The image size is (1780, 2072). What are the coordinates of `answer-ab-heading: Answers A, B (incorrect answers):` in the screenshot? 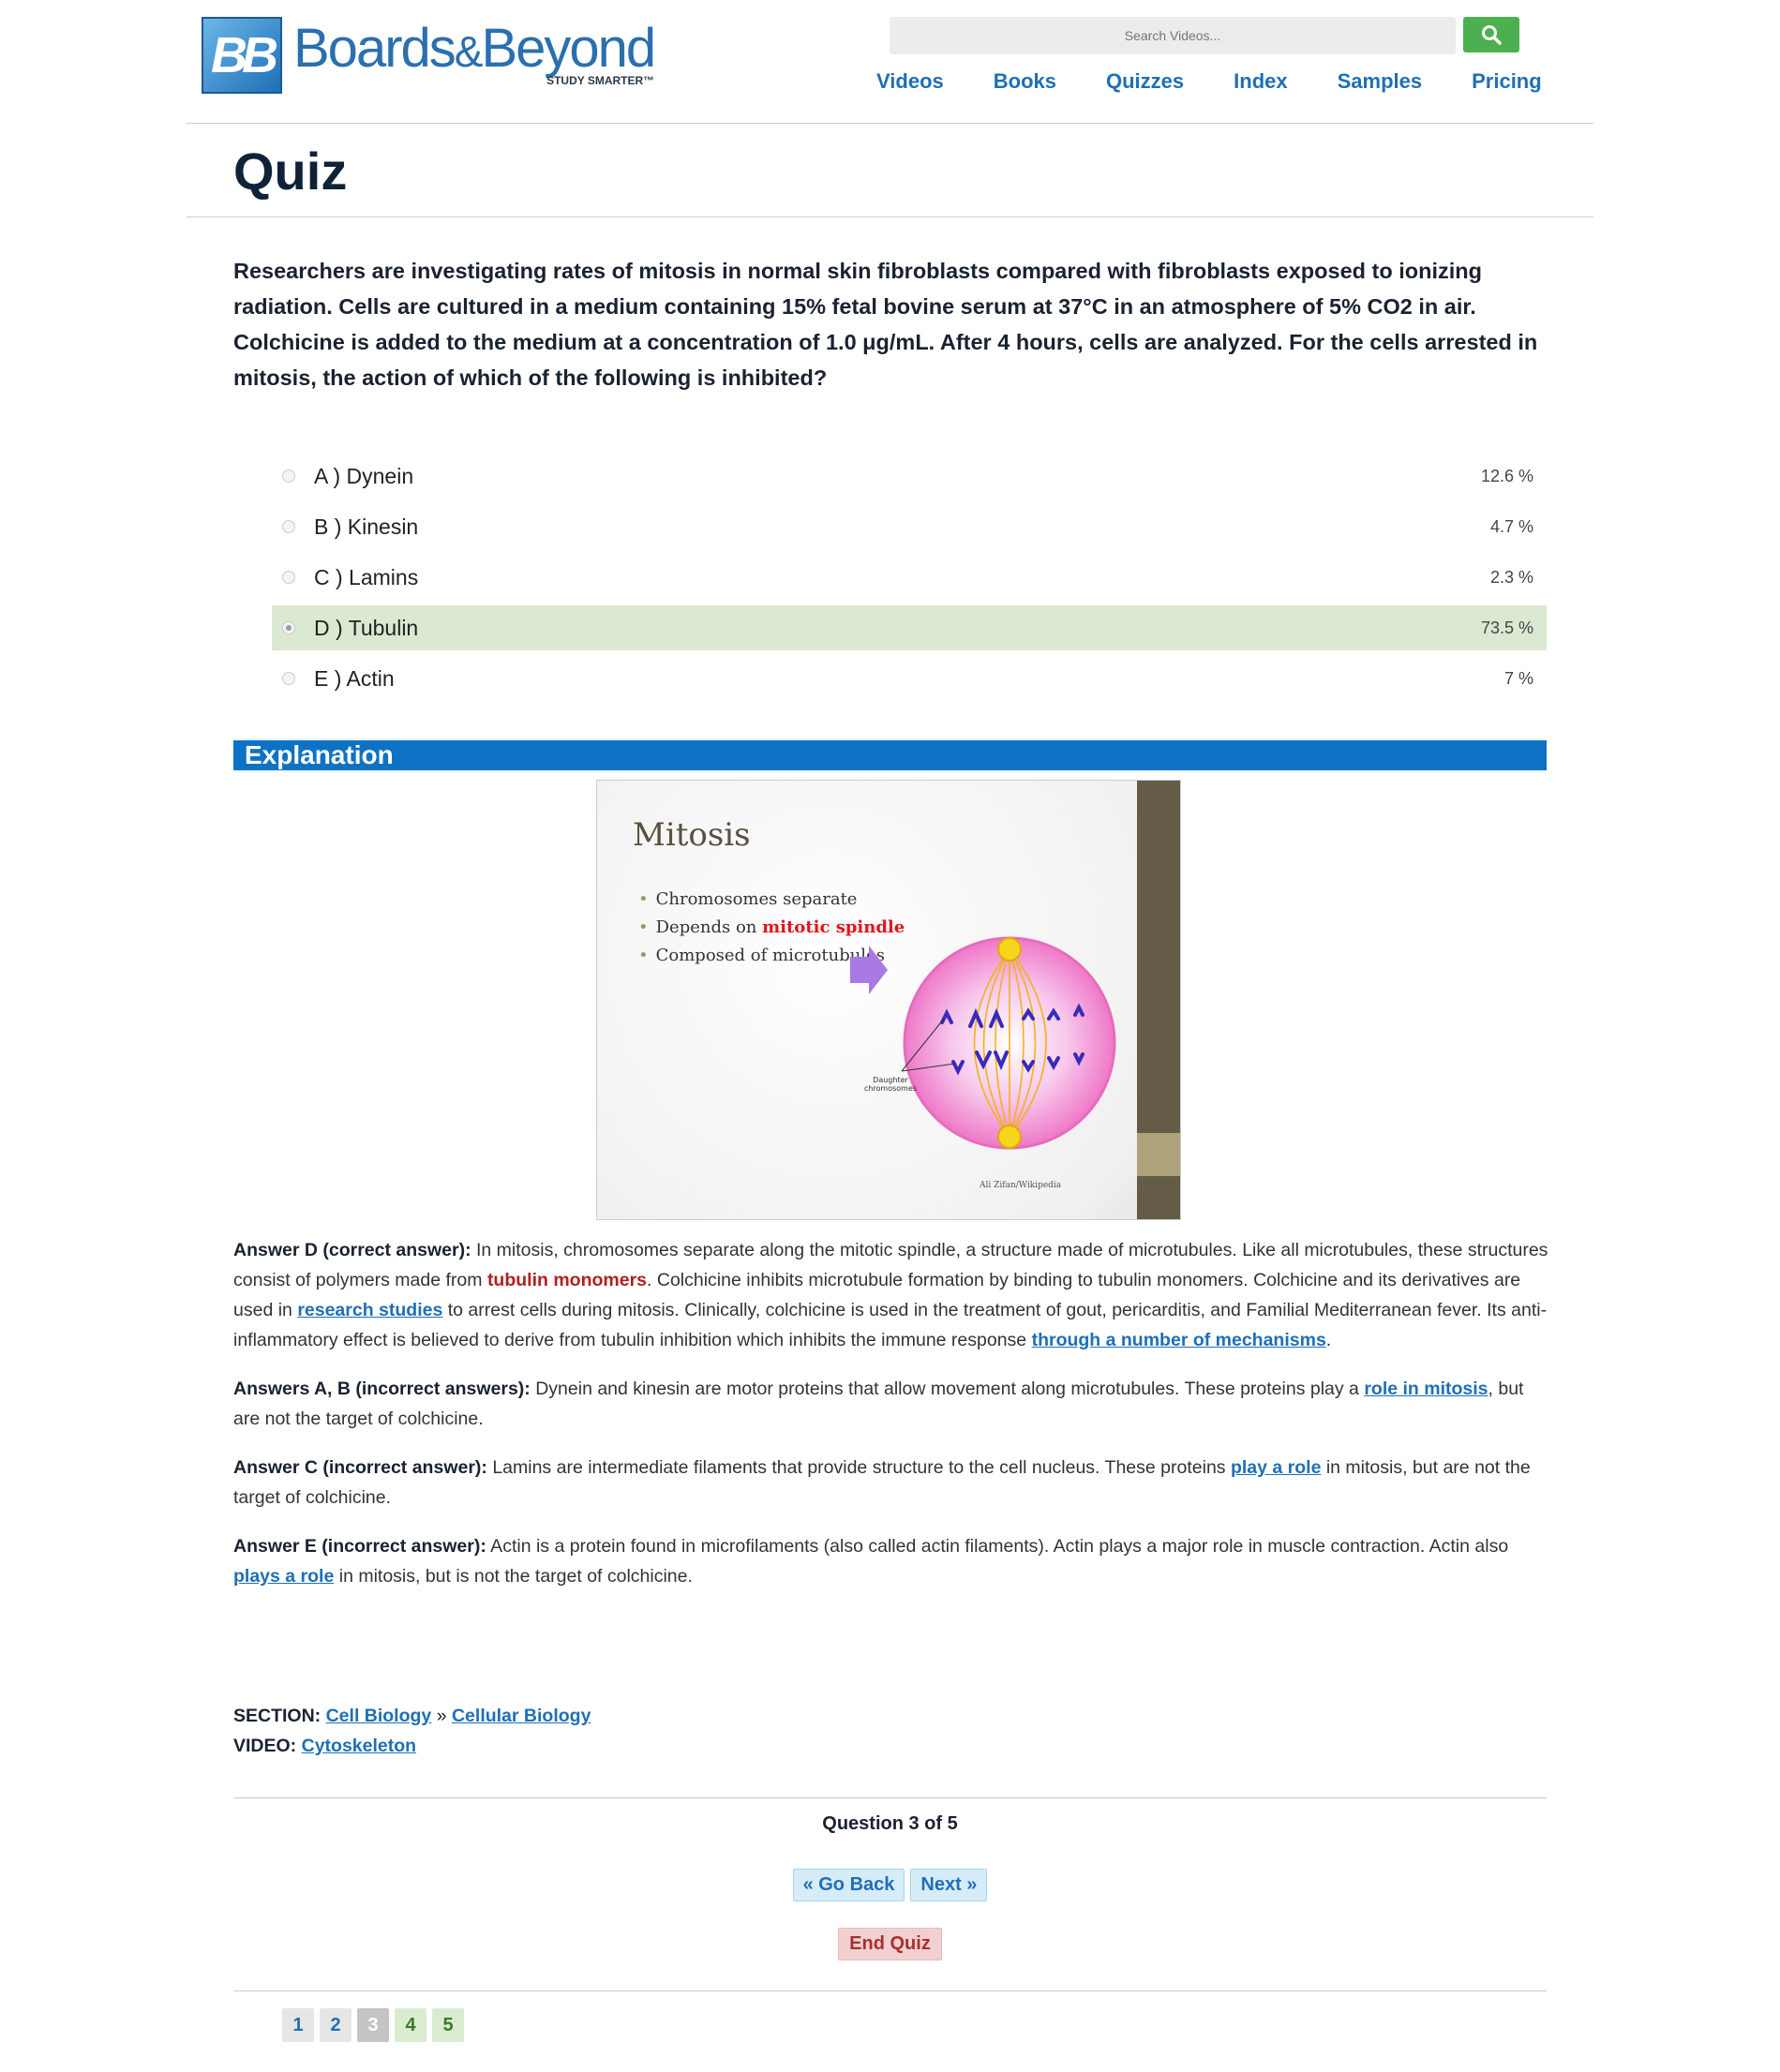 It's located at (382, 1389).